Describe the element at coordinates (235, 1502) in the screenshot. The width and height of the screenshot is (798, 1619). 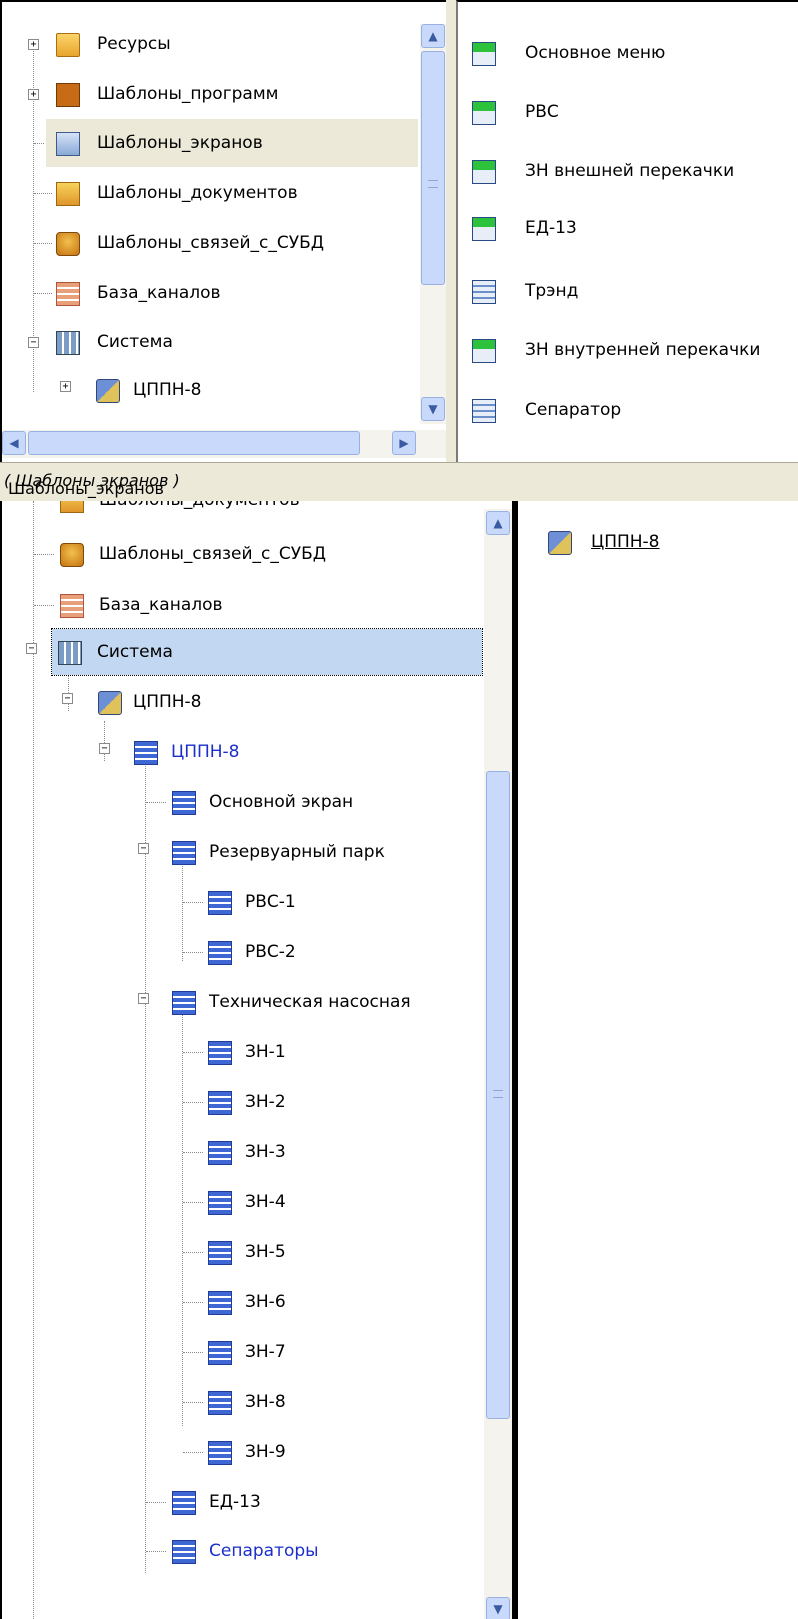
I see `tree-item-label: ЕД-13` at that location.